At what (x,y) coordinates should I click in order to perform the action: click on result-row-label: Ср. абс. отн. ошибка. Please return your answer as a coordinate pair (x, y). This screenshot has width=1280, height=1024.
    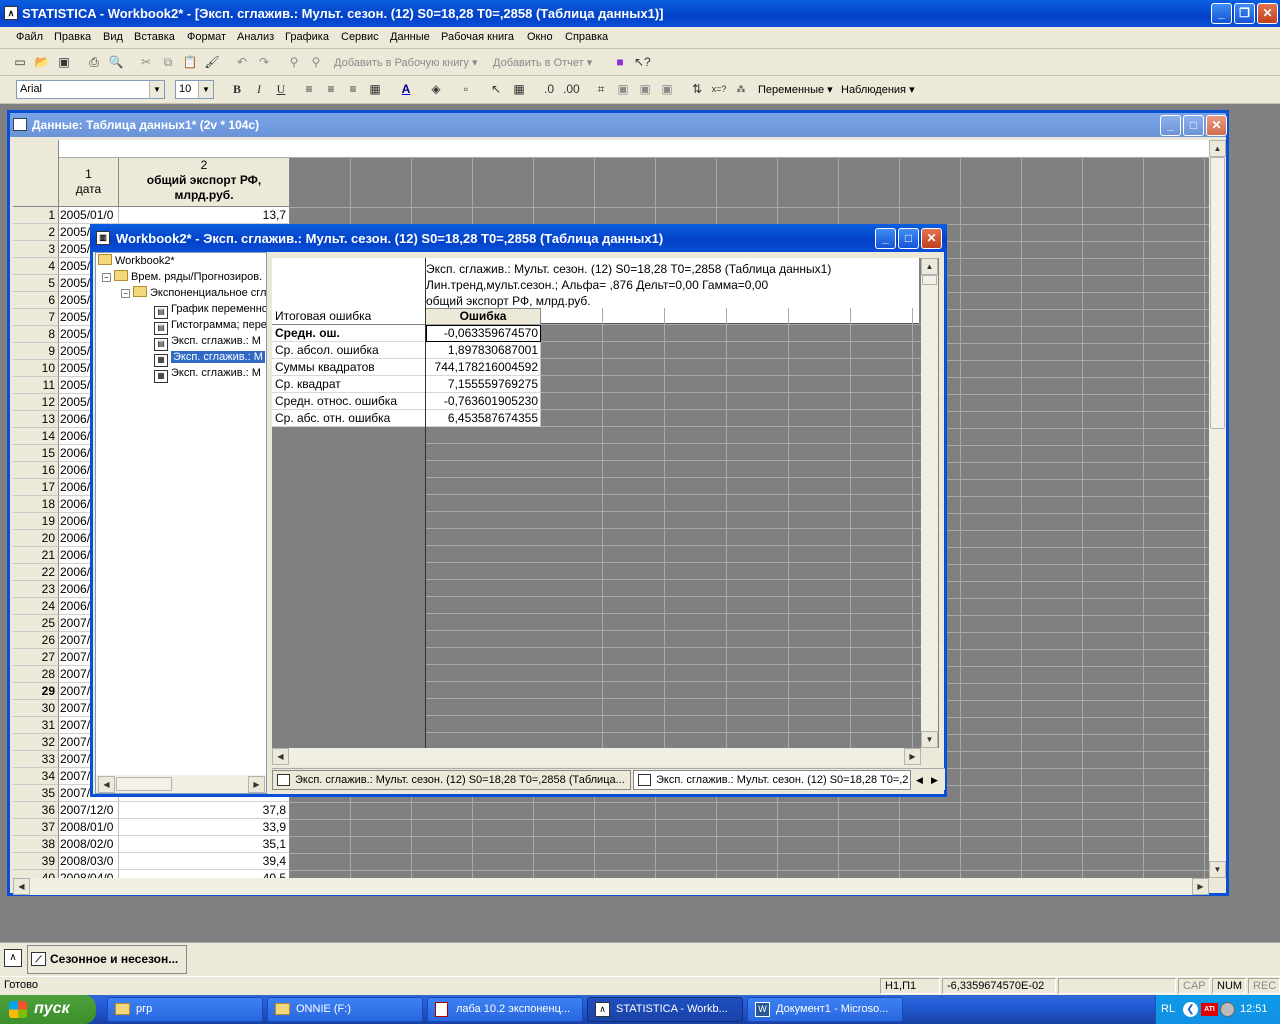
    Looking at the image, I should click on (348, 418).